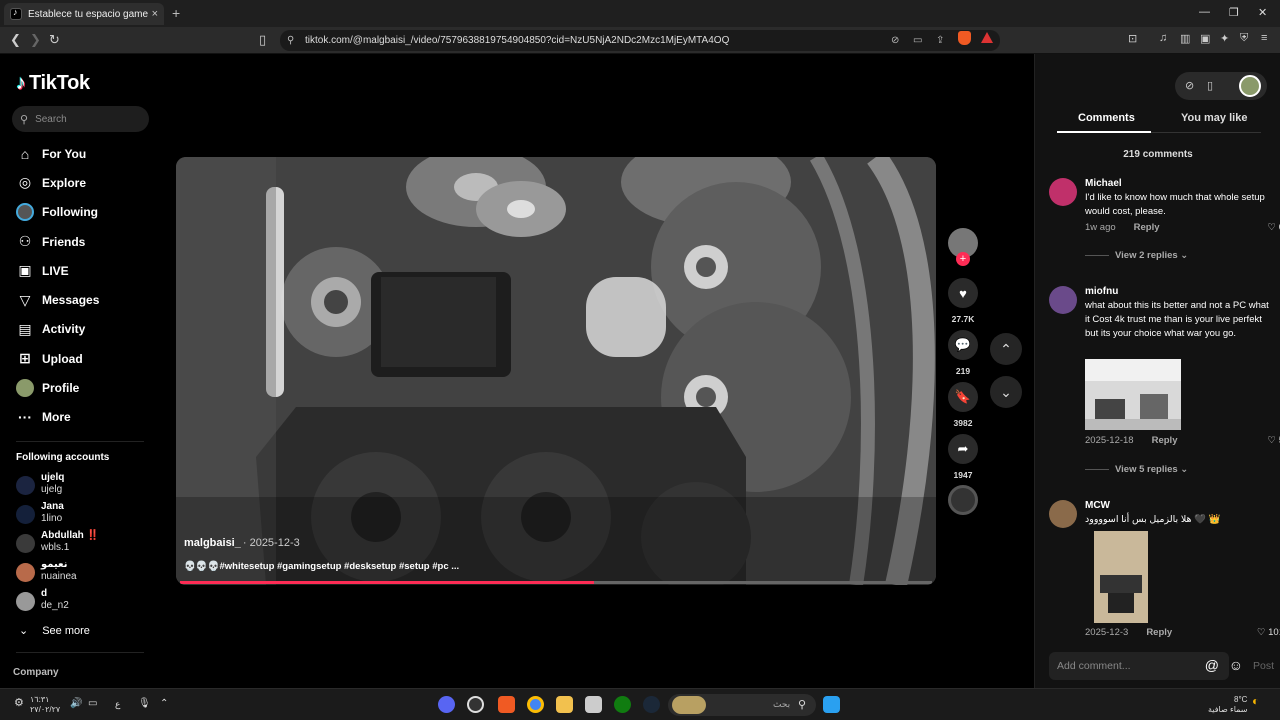  I want to click on store-icon, so click(593, 704).